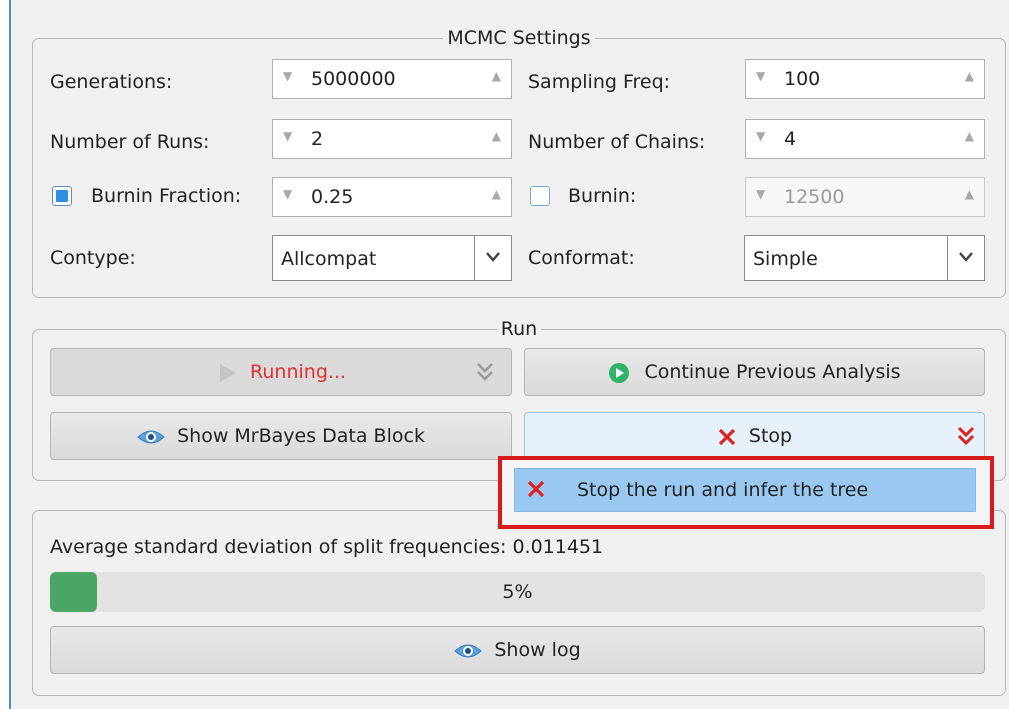  I want to click on continue-play-icon, so click(619, 372).